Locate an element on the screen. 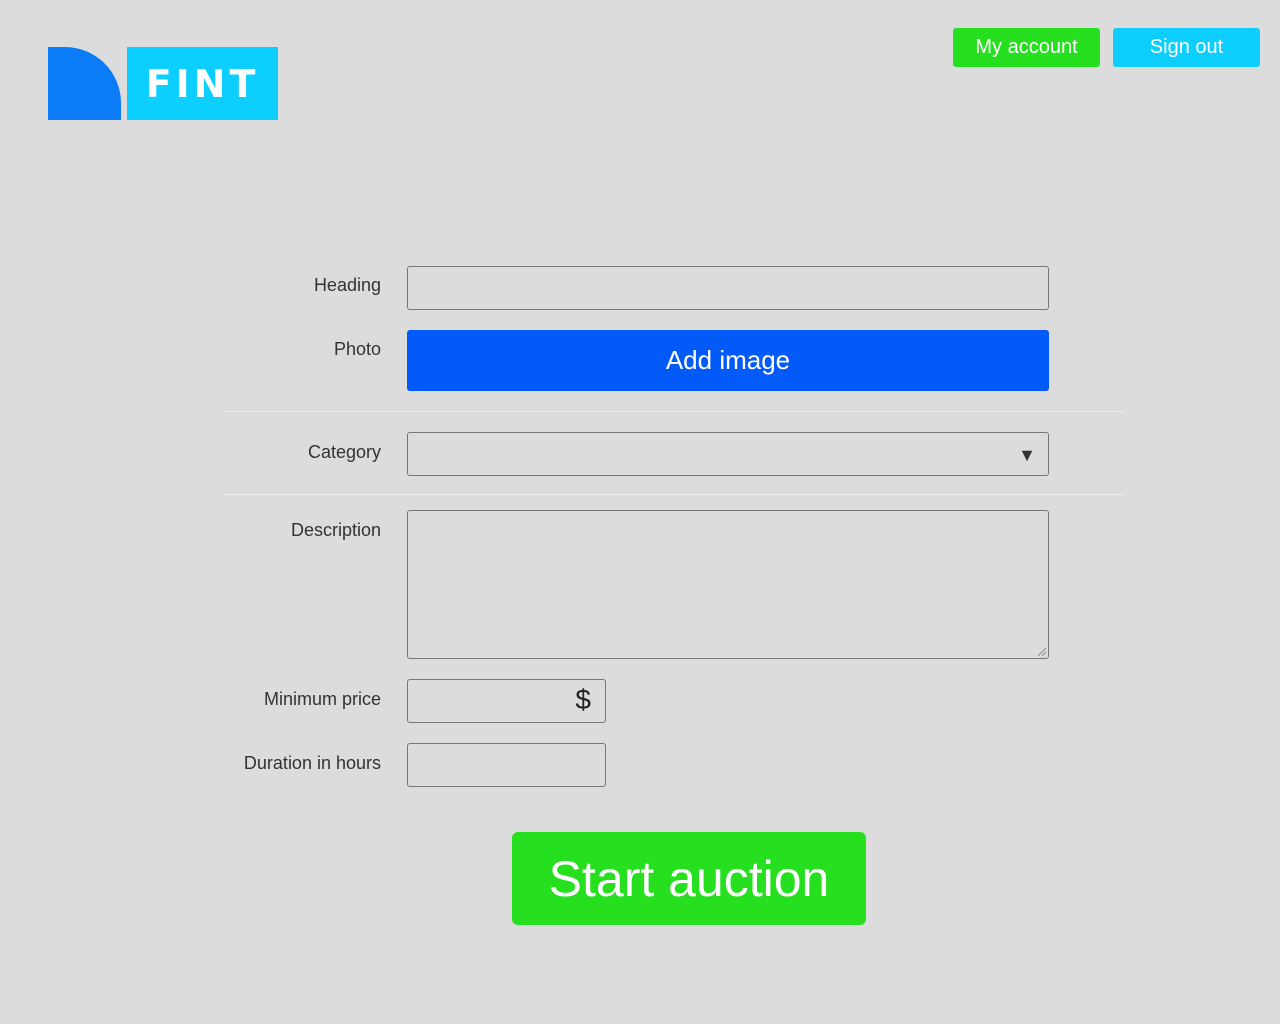  app-logo: FINT is located at coordinates (163, 83).